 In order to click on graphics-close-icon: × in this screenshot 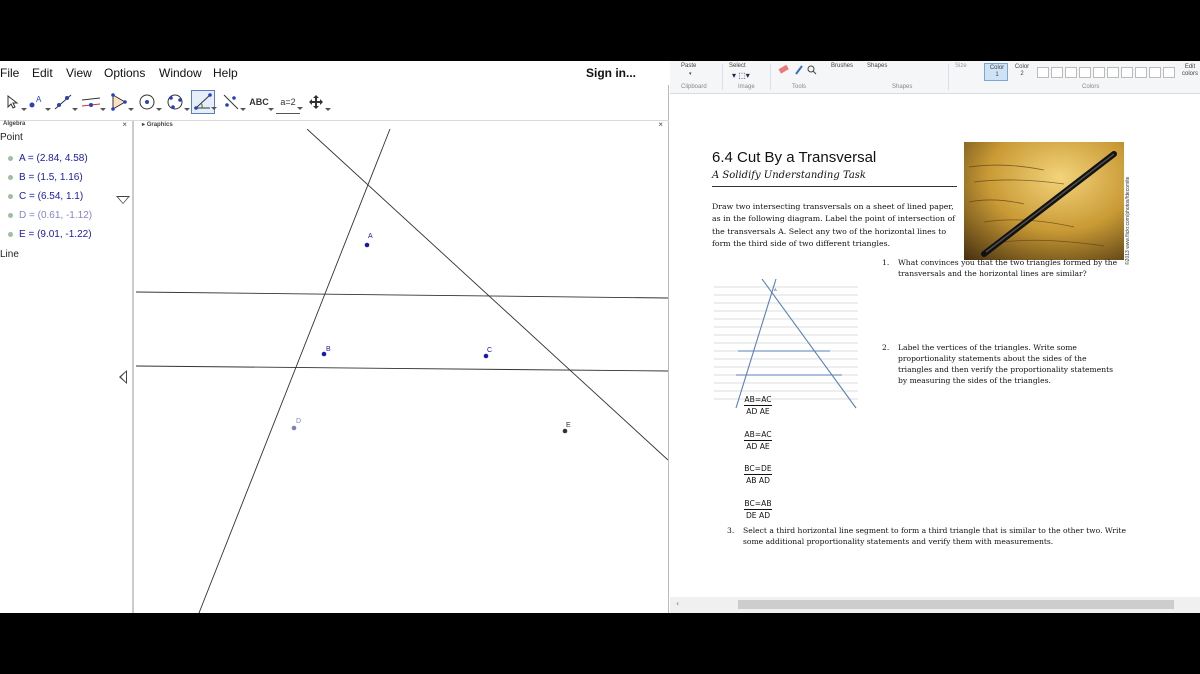, I will do `click(660, 124)`.